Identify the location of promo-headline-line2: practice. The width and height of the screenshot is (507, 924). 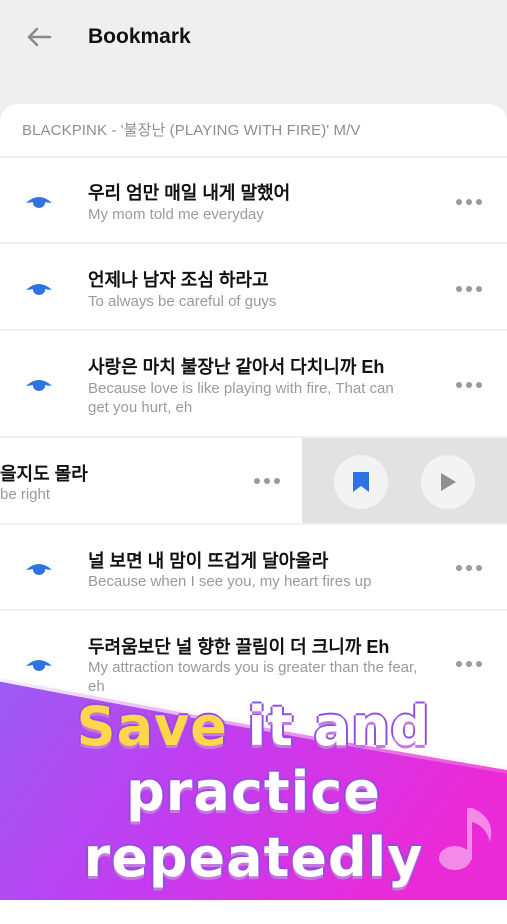
(253, 791).